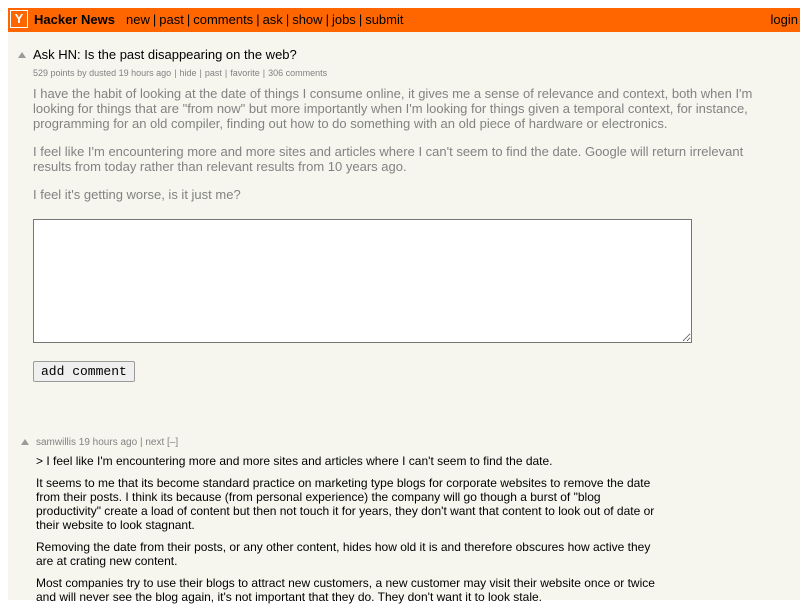 Image resolution: width=800 pixels, height=612 pixels. What do you see at coordinates (22, 55) in the screenshot?
I see `story-upvote-icon` at bounding box center [22, 55].